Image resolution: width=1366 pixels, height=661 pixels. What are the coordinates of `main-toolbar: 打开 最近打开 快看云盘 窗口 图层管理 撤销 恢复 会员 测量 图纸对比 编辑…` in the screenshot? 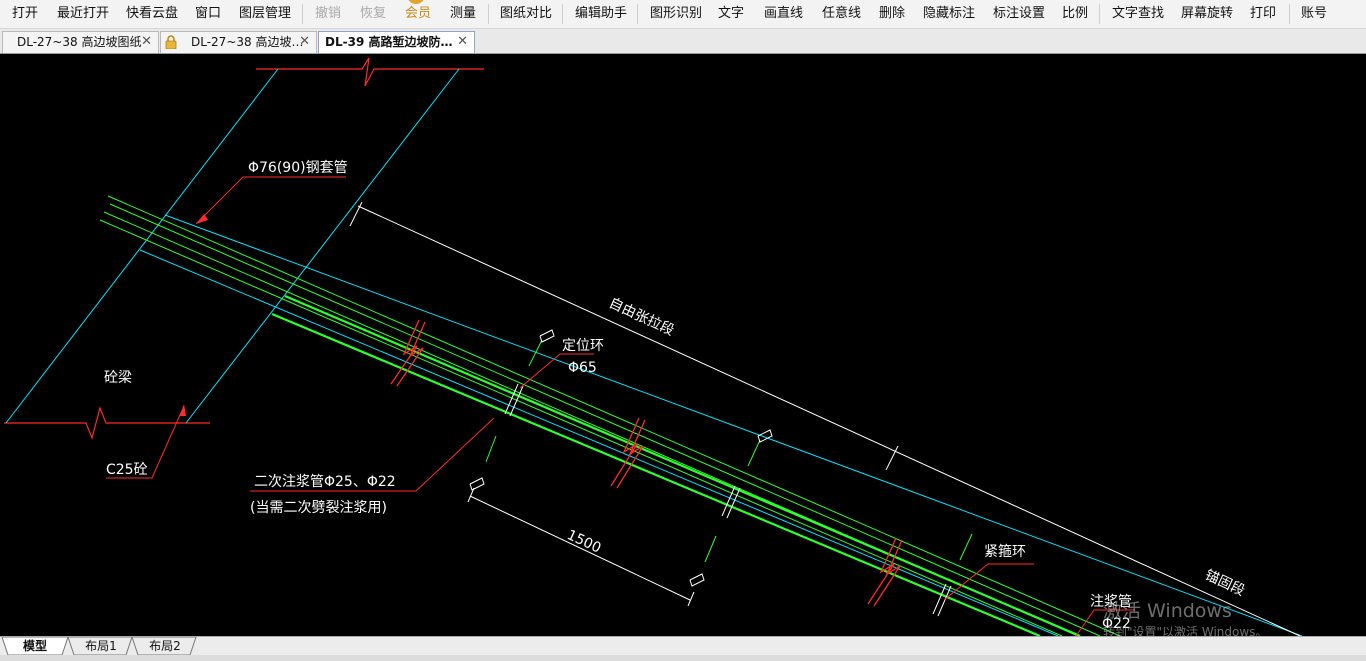 It's located at (683, 14).